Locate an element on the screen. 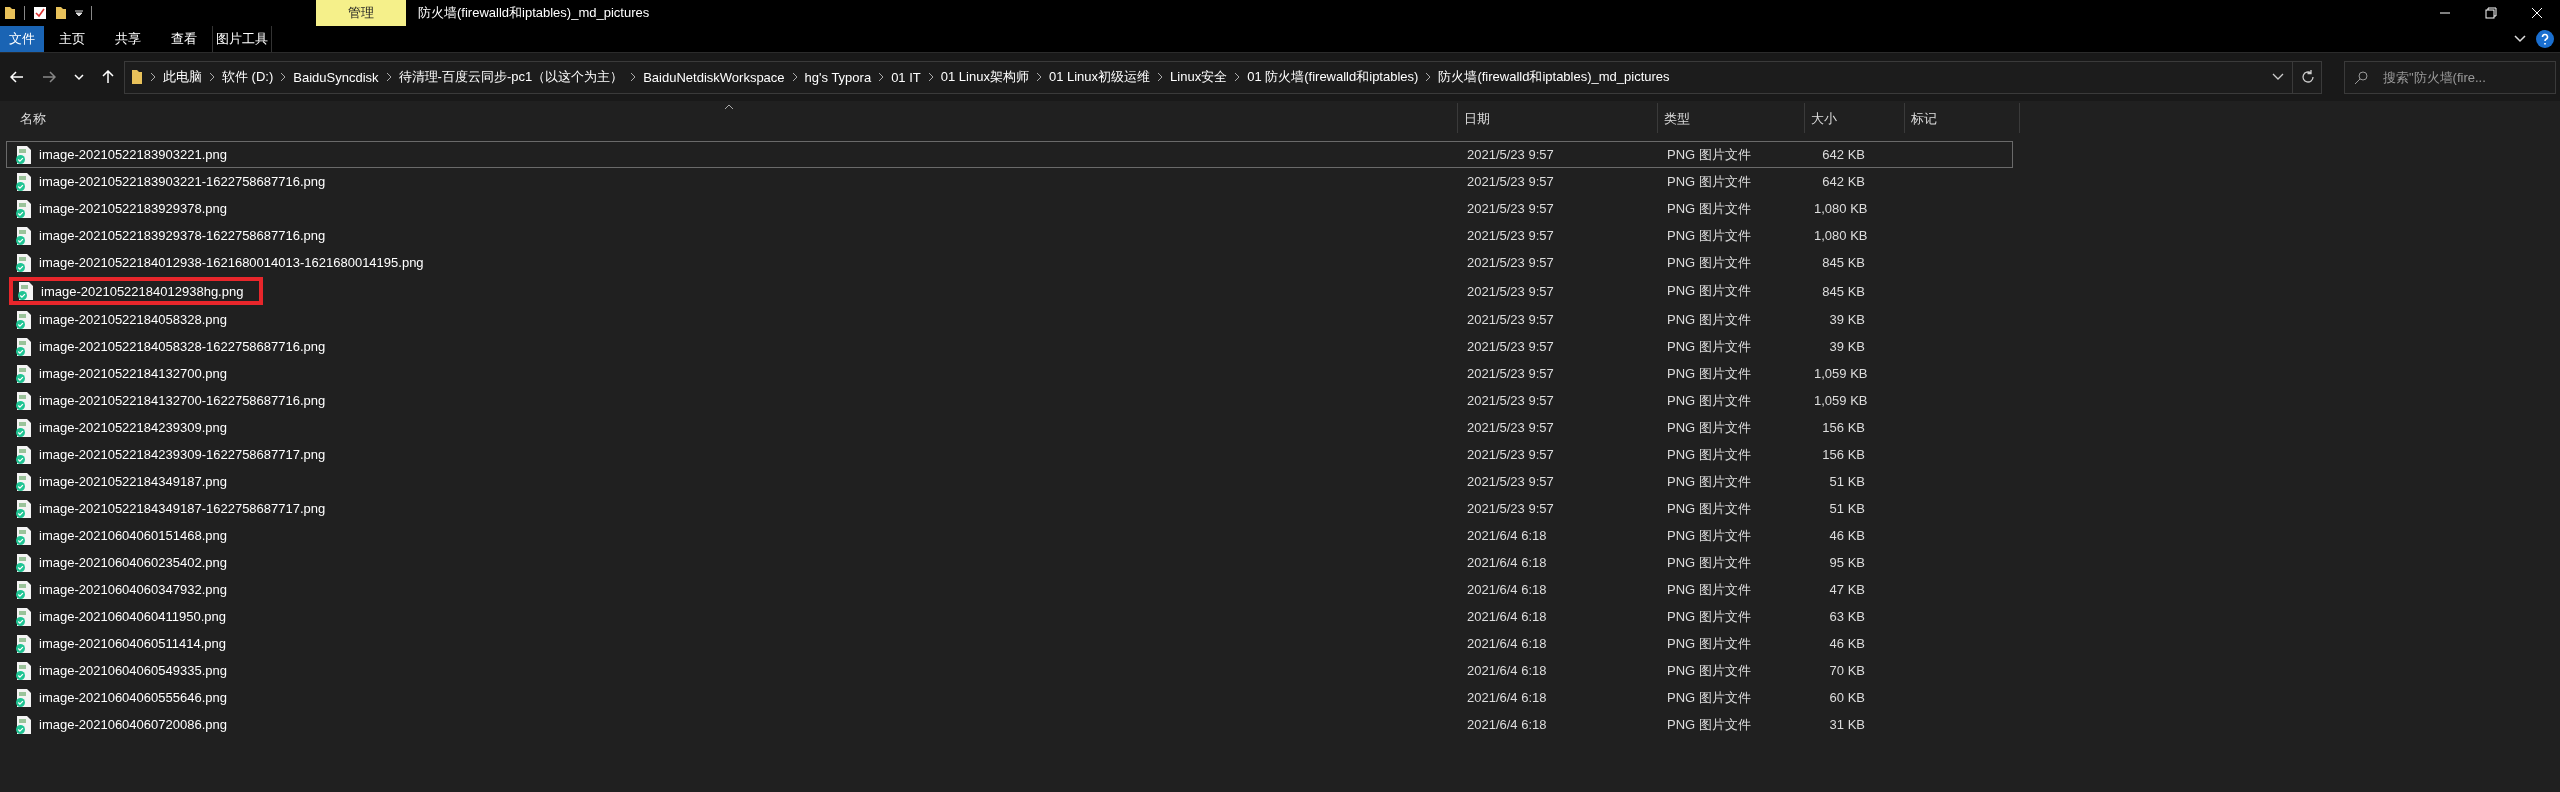 This screenshot has height=792, width=2560. forward-icon is located at coordinates (49, 77).